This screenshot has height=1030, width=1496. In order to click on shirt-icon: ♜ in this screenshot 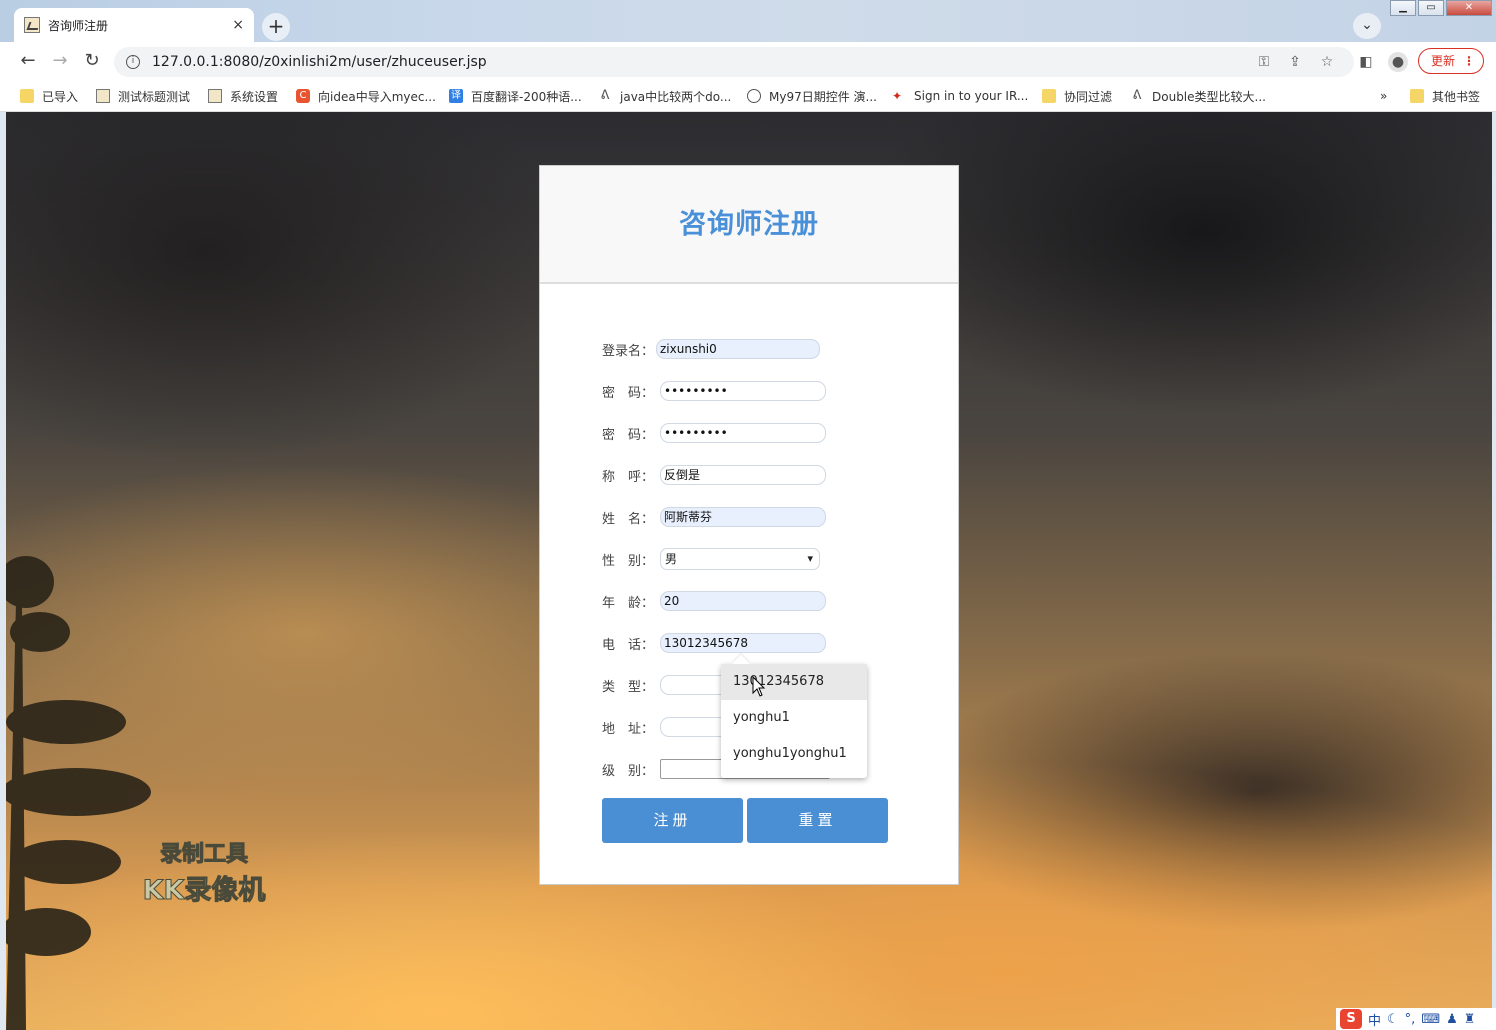, I will do `click(1470, 1019)`.